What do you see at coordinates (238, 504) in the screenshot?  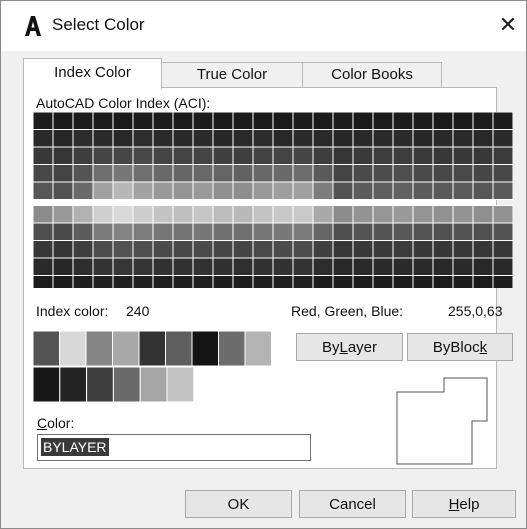 I see `ok-button: OK` at bounding box center [238, 504].